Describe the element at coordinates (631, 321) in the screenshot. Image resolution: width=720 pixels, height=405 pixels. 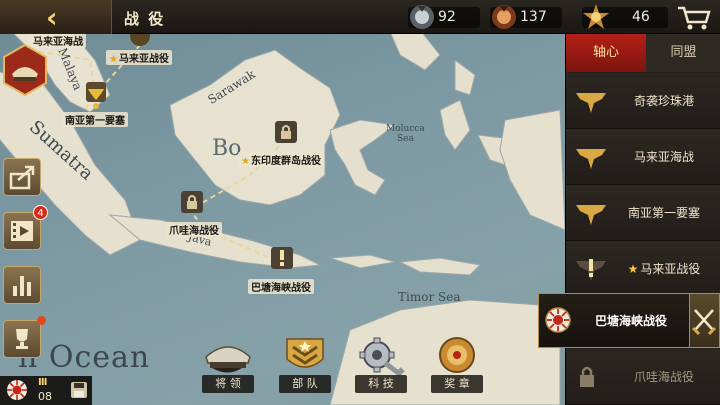
I see `campaign-name: 巴塘海峡战役` at that location.